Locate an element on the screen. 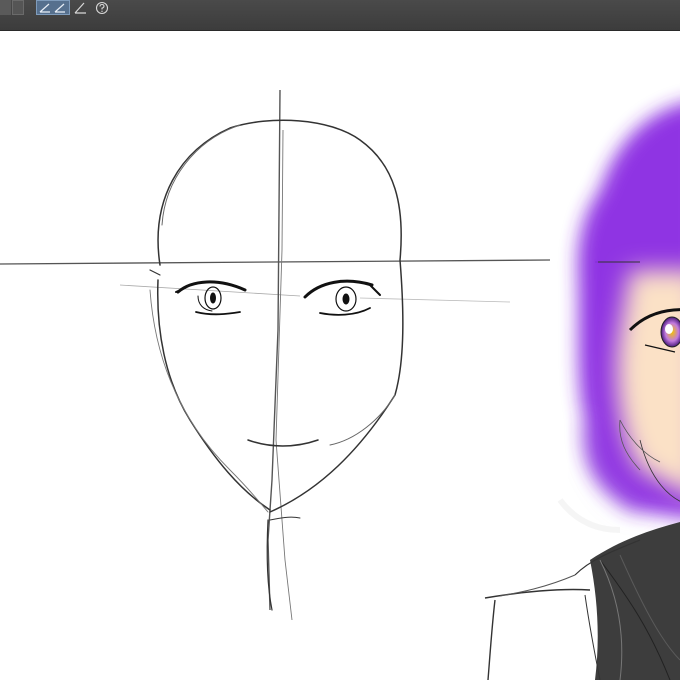  line-angle-tool-button is located at coordinates (53, 7).